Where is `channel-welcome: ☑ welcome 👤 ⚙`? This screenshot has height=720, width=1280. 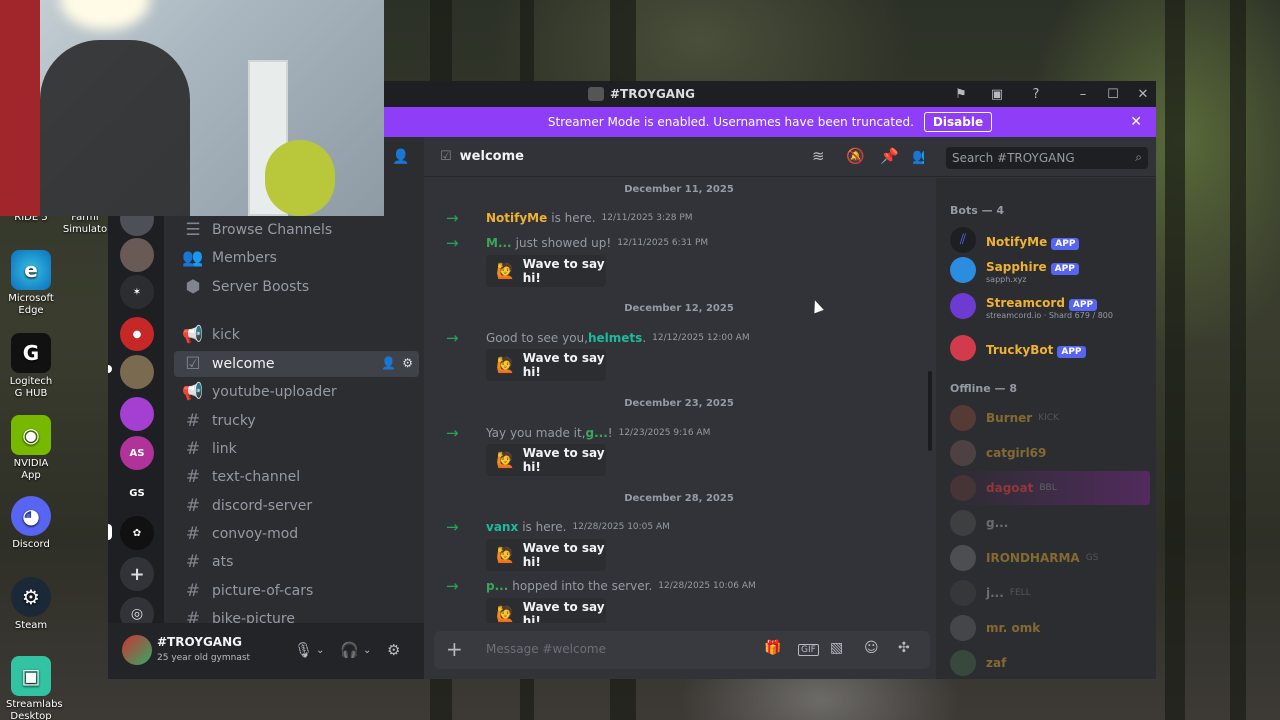 channel-welcome: ☑ welcome 👤 ⚙ is located at coordinates (296, 364).